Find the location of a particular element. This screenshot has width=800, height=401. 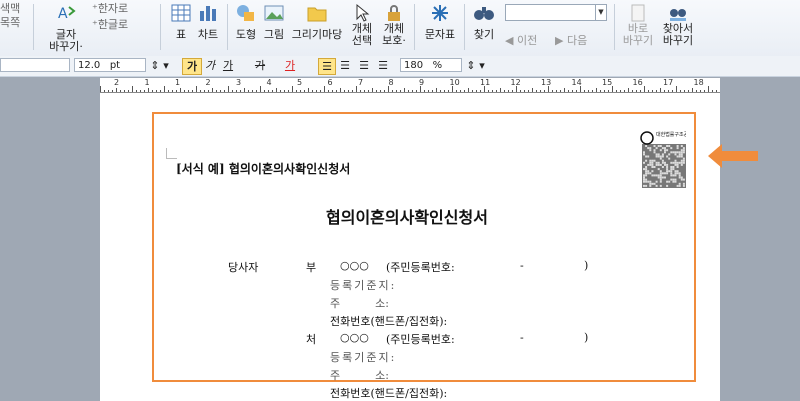

reg-no-close: ) is located at coordinates (586, 265).